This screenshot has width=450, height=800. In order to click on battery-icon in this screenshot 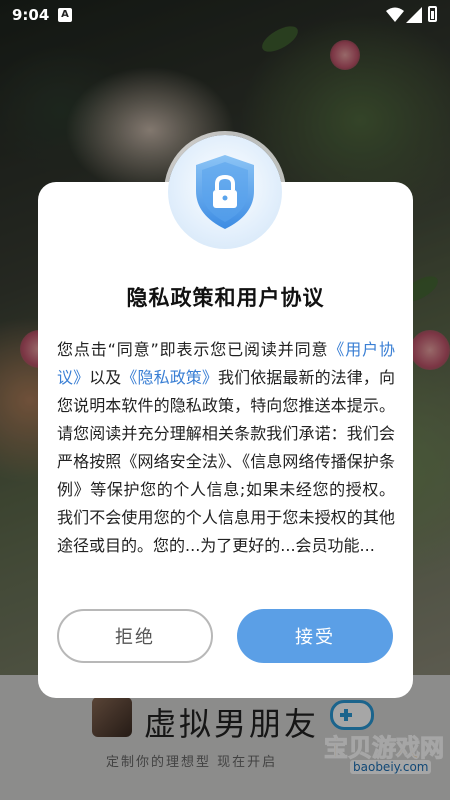, I will do `click(432, 14)`.